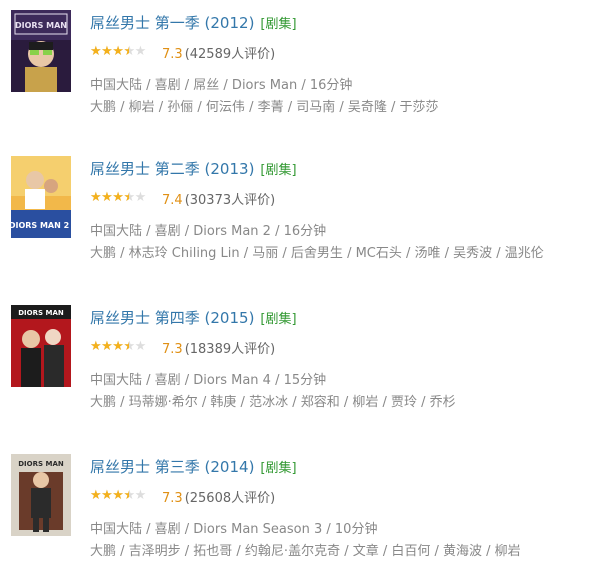 The width and height of the screenshot is (604, 570). I want to click on result-meta: 中国大陆 / 喜剧 / 屌丝 / Diors Man / 16分钟, so click(221, 85).